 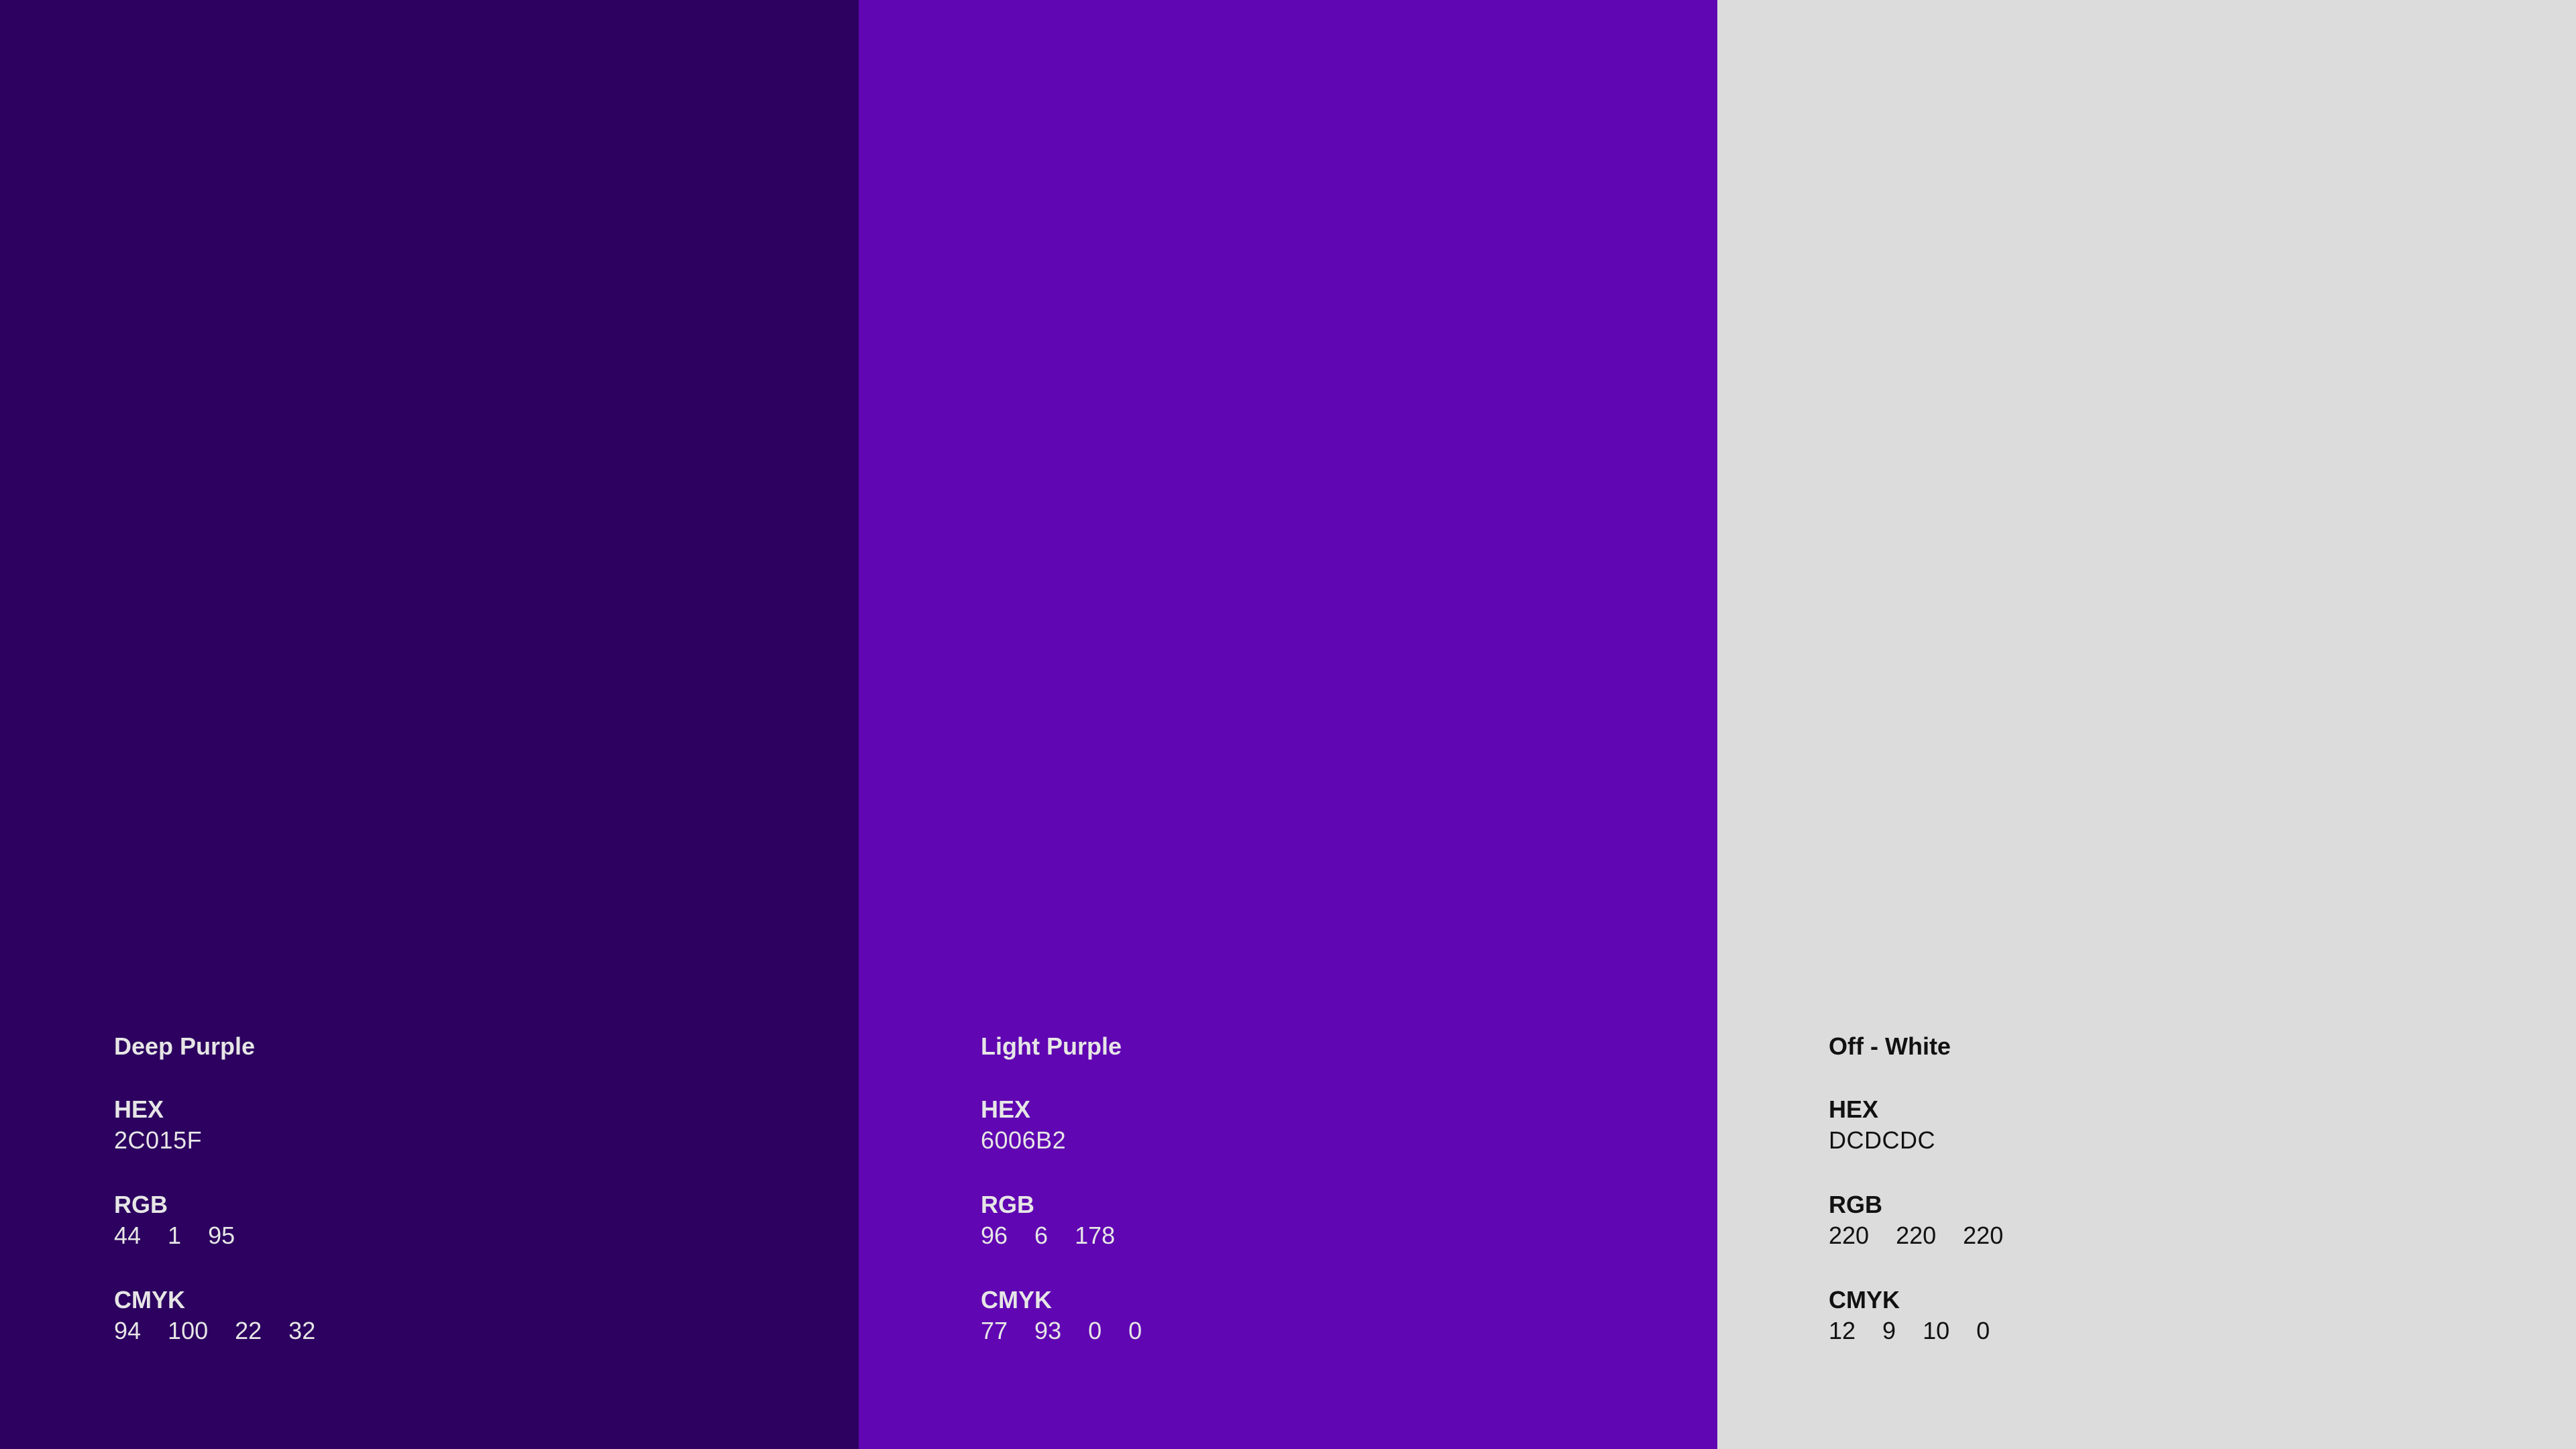 I want to click on rgb-values: 44 1 95, so click(x=214, y=1236).